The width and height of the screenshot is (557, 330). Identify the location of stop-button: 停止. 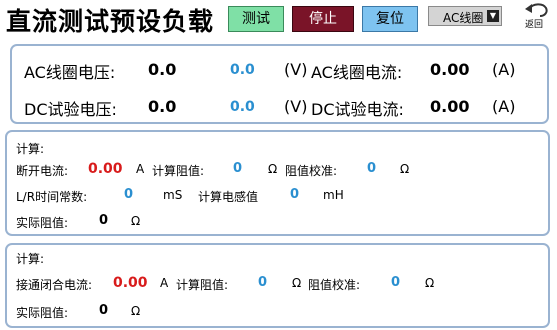
(323, 19).